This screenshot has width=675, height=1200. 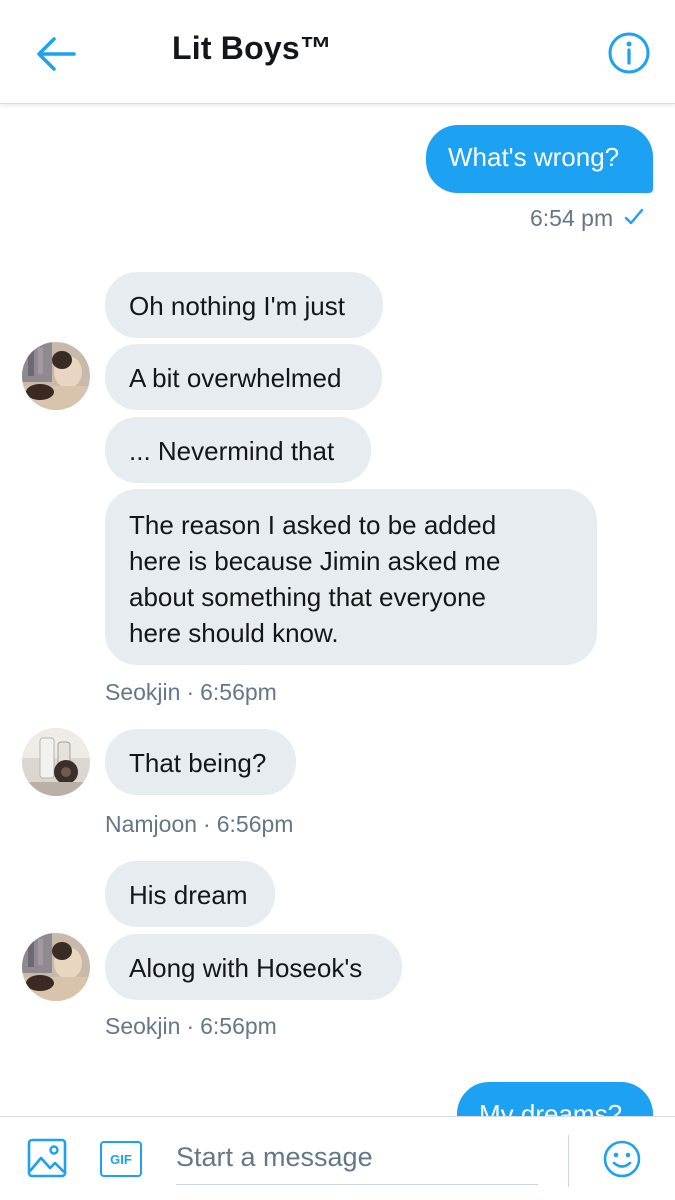 What do you see at coordinates (246, 968) in the screenshot?
I see `message-text: Along with Hoseok's` at bounding box center [246, 968].